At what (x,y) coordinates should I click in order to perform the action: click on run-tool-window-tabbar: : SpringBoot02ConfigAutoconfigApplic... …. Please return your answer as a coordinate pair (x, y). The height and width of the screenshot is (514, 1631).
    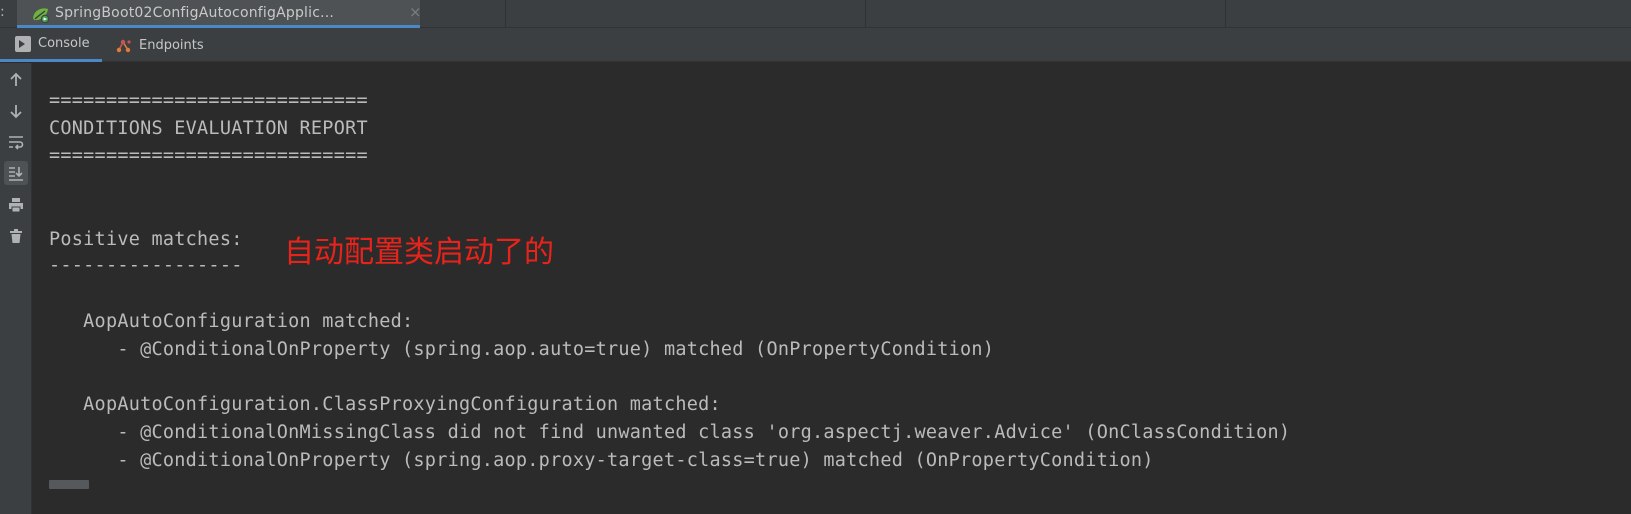
    Looking at the image, I should click on (815, 14).